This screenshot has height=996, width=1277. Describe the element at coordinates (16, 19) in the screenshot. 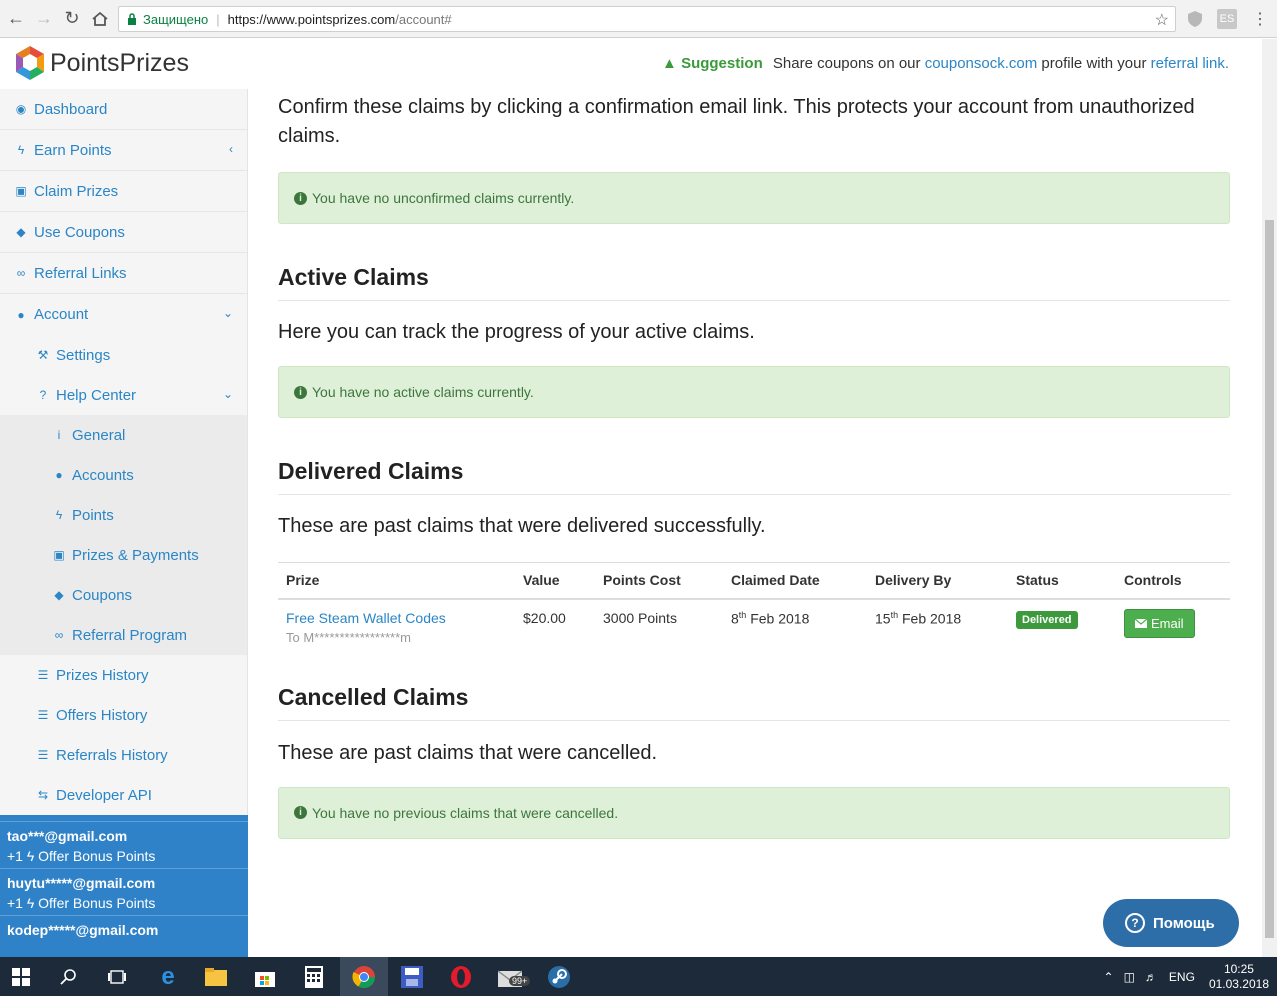

I see `back-icon: ←` at that location.